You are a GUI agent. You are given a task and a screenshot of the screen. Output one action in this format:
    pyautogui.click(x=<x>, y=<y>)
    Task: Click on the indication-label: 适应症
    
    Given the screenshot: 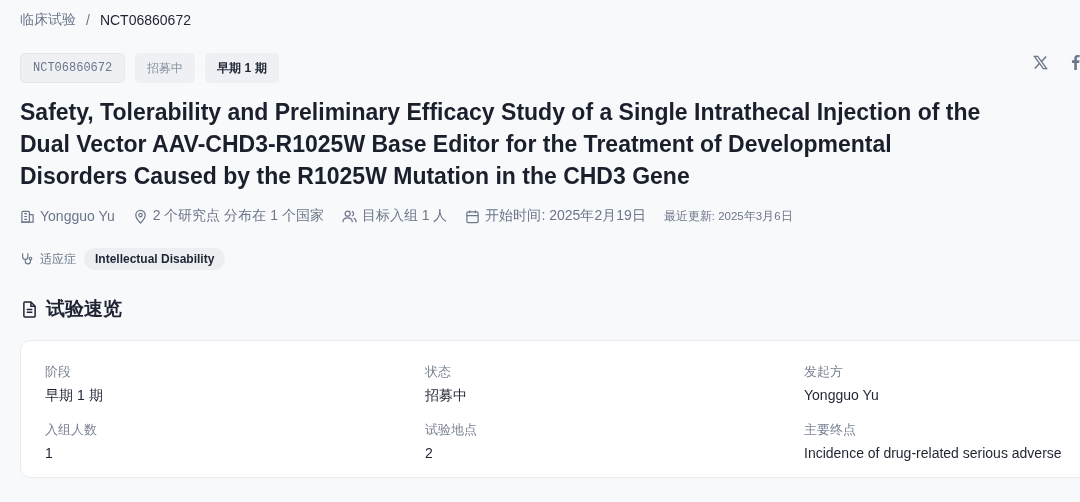 What is the action you would take?
    pyautogui.click(x=58, y=259)
    